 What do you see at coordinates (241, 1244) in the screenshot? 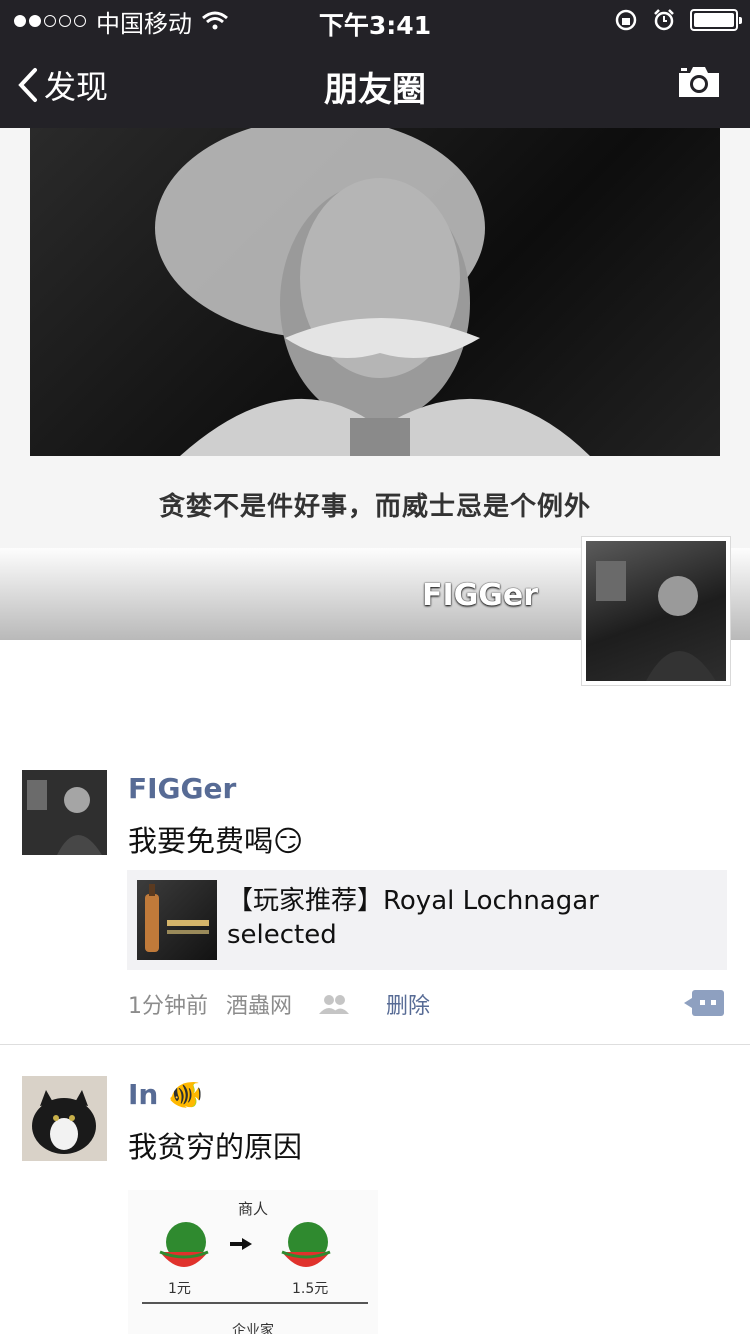
I see `arrow-right-icon` at bounding box center [241, 1244].